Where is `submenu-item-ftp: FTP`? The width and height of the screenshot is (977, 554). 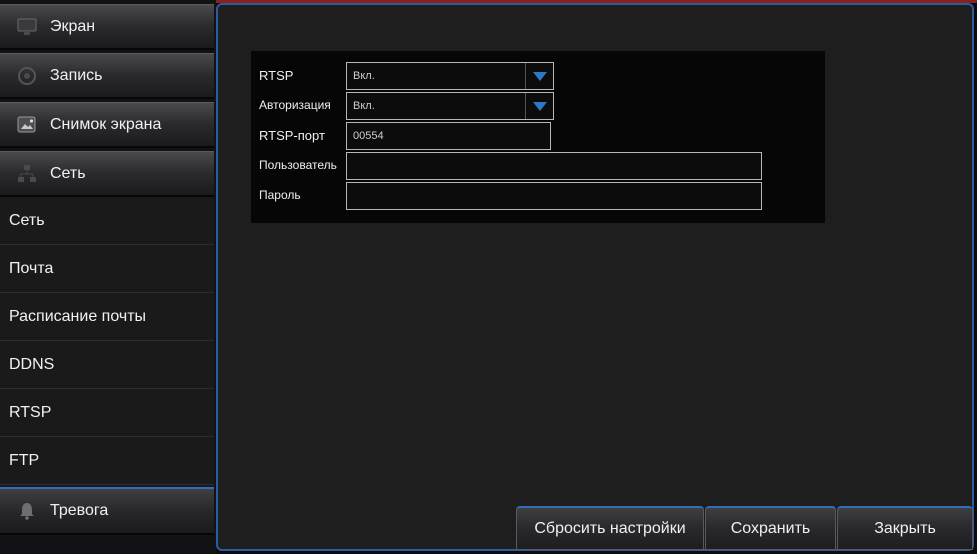 submenu-item-ftp: FTP is located at coordinates (107, 461).